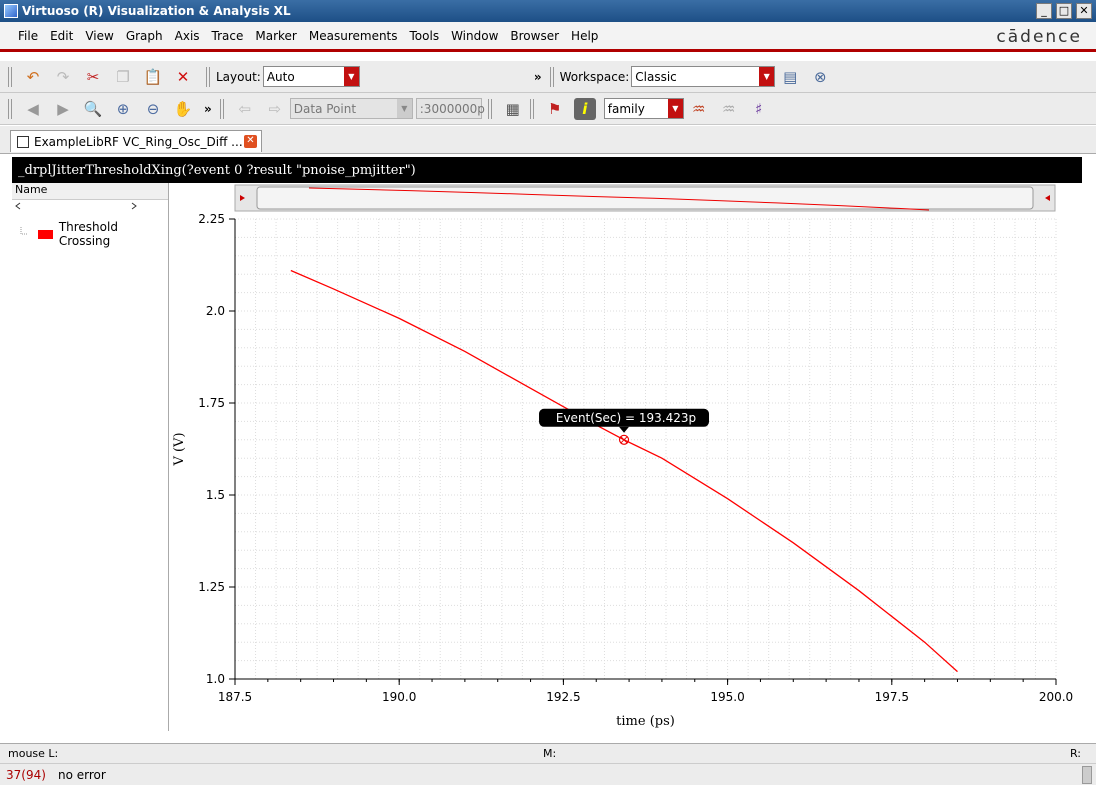  Describe the element at coordinates (187, 36) in the screenshot. I see `menu-axis: Axis` at that location.